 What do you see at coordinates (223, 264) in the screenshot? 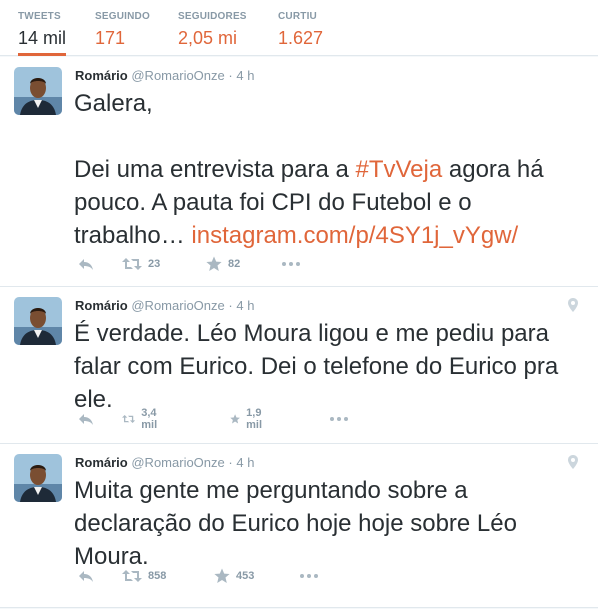
I see `favorite-button: 82` at bounding box center [223, 264].